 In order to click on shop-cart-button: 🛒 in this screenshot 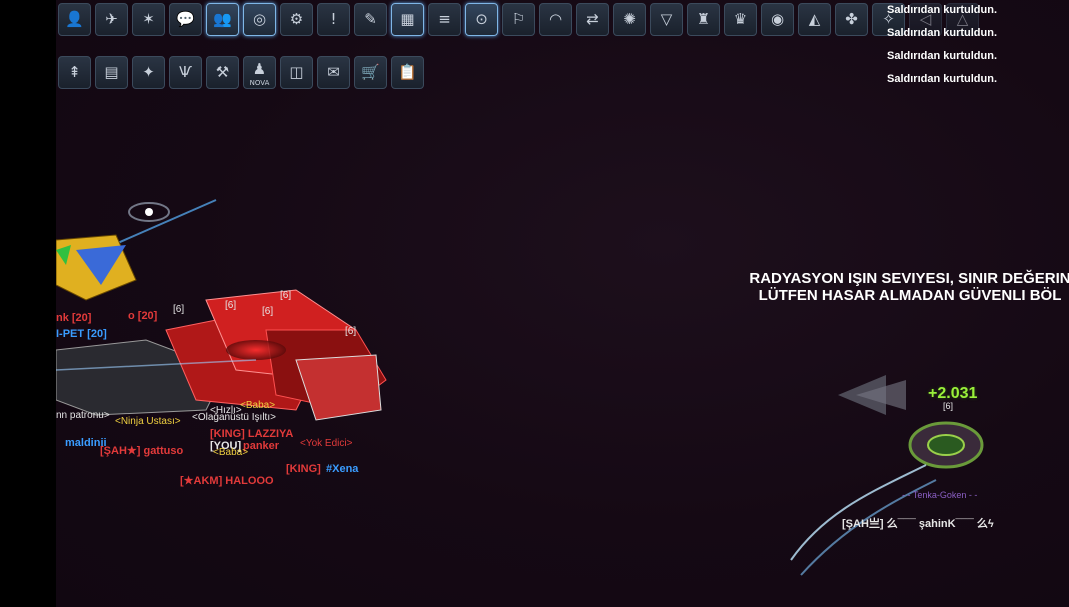, I will do `click(370, 72)`.